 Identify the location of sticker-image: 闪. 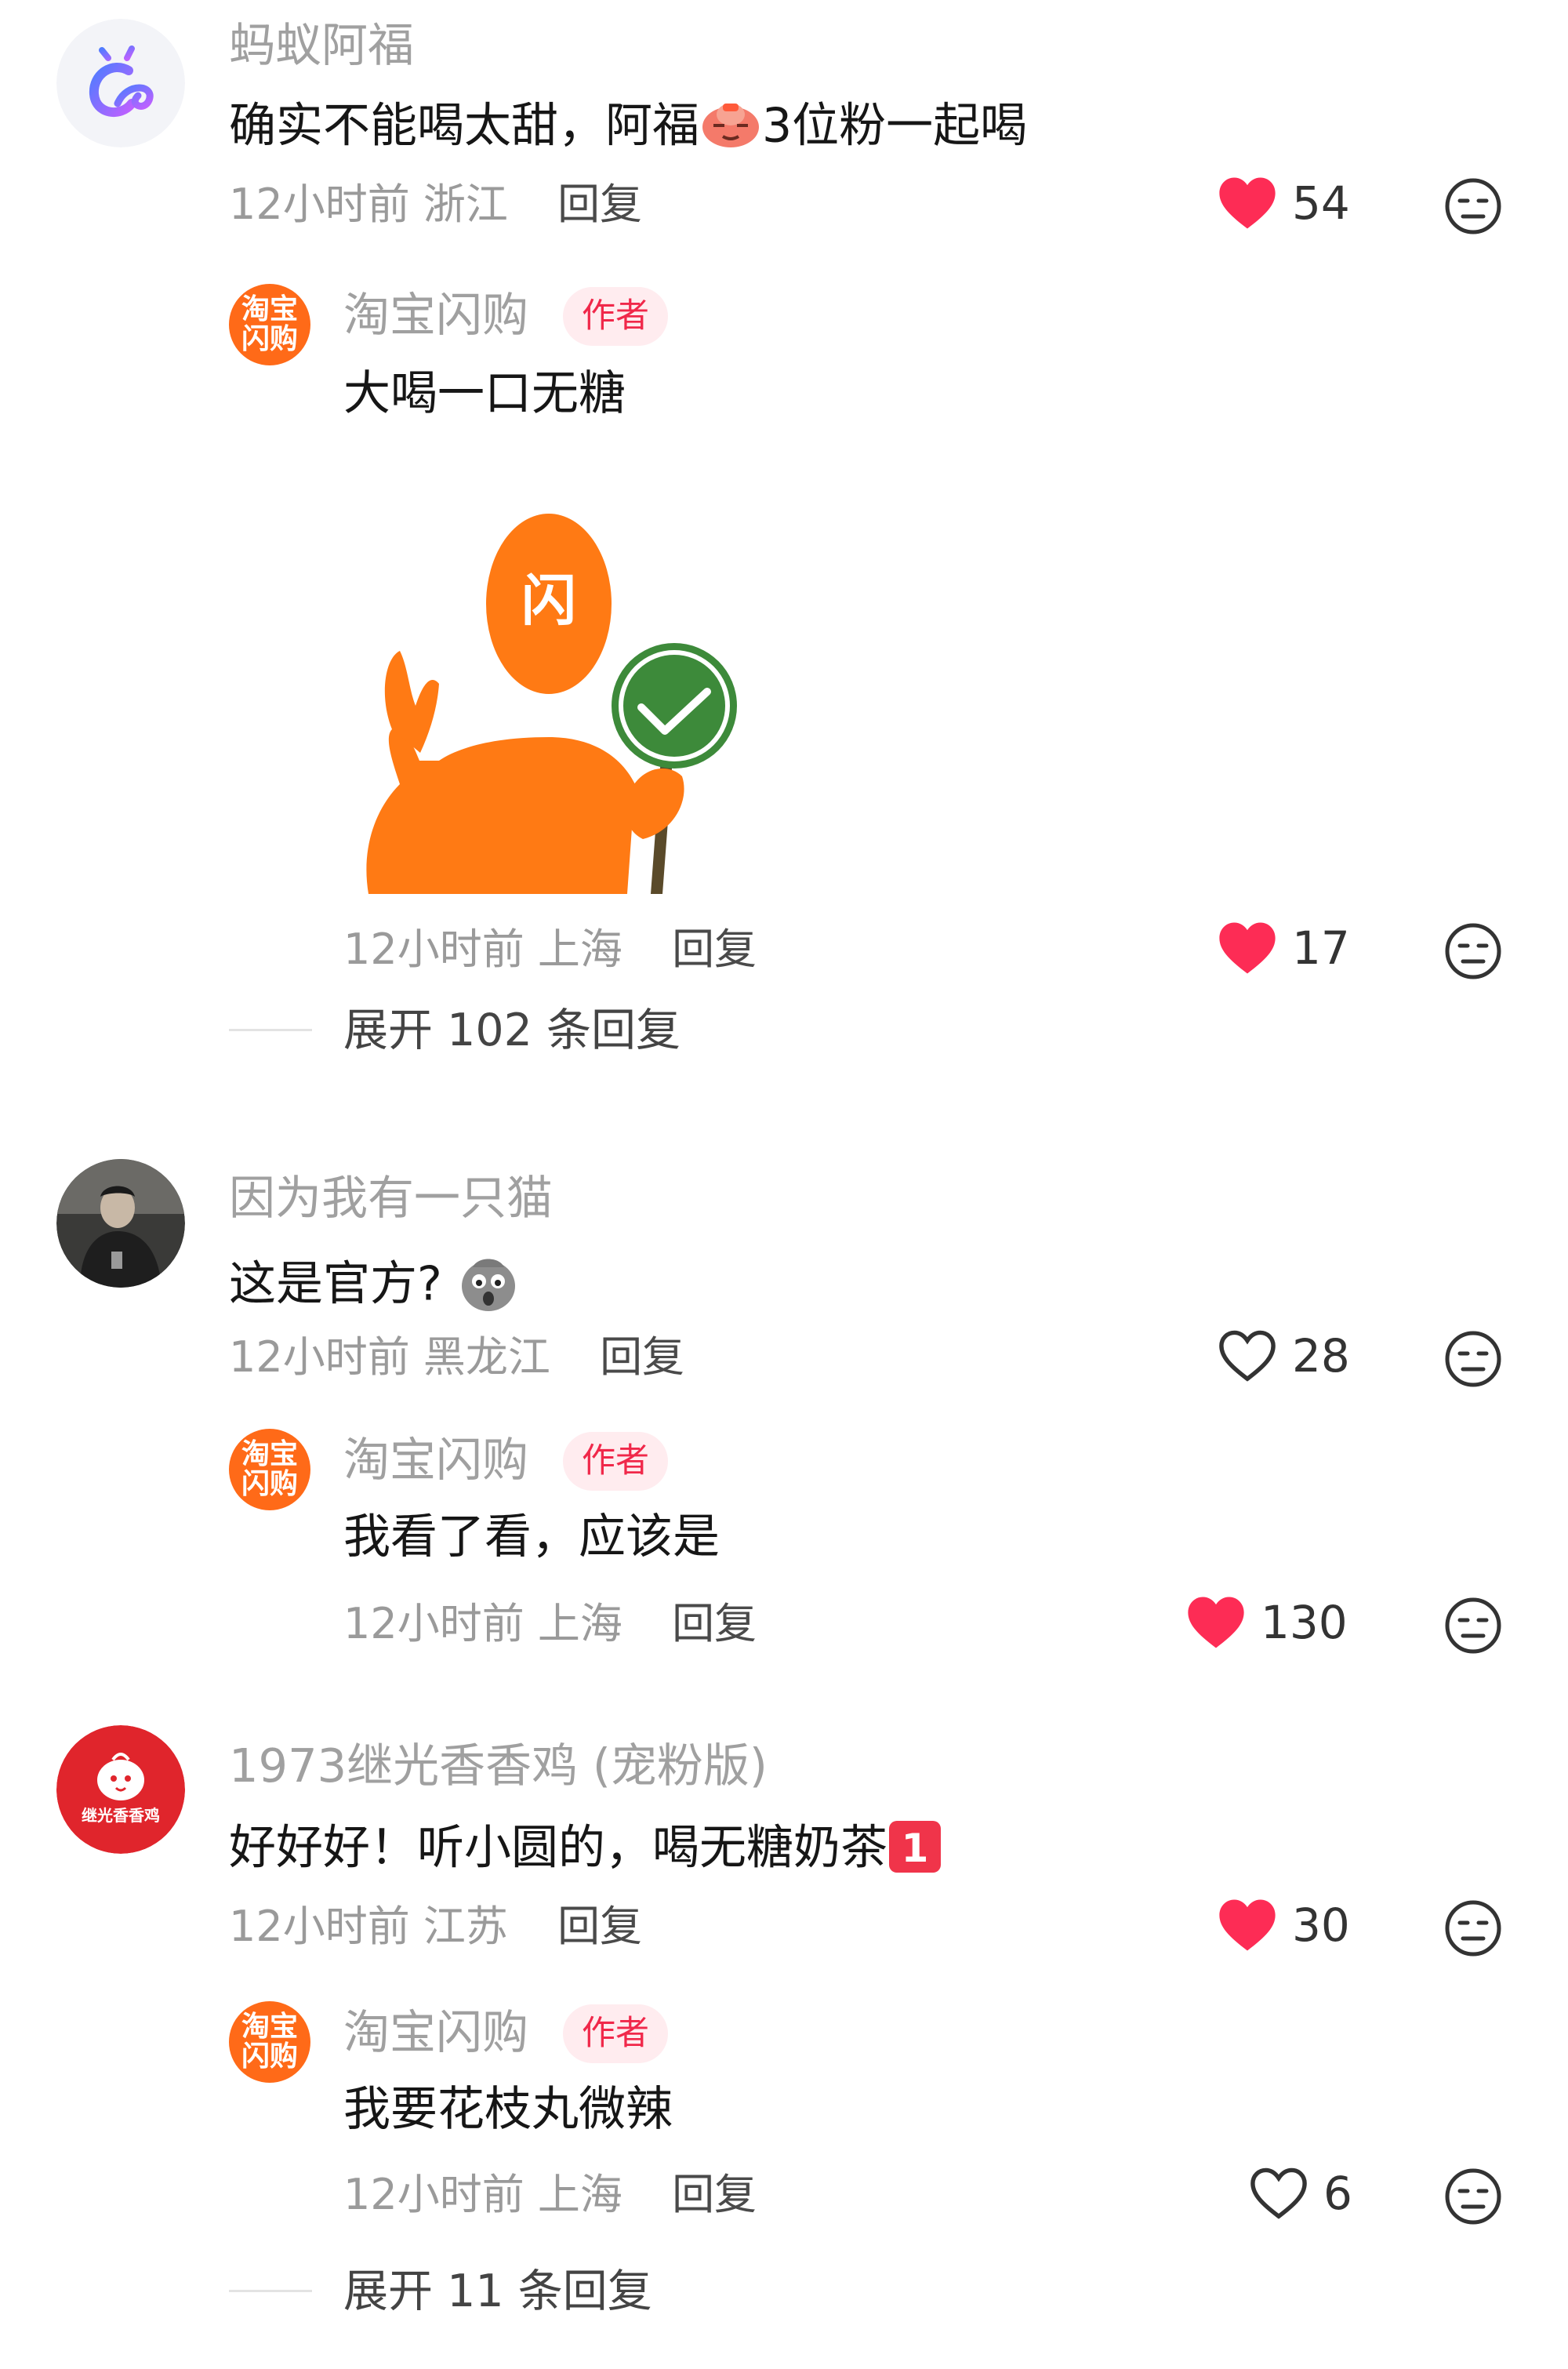
(549, 698).